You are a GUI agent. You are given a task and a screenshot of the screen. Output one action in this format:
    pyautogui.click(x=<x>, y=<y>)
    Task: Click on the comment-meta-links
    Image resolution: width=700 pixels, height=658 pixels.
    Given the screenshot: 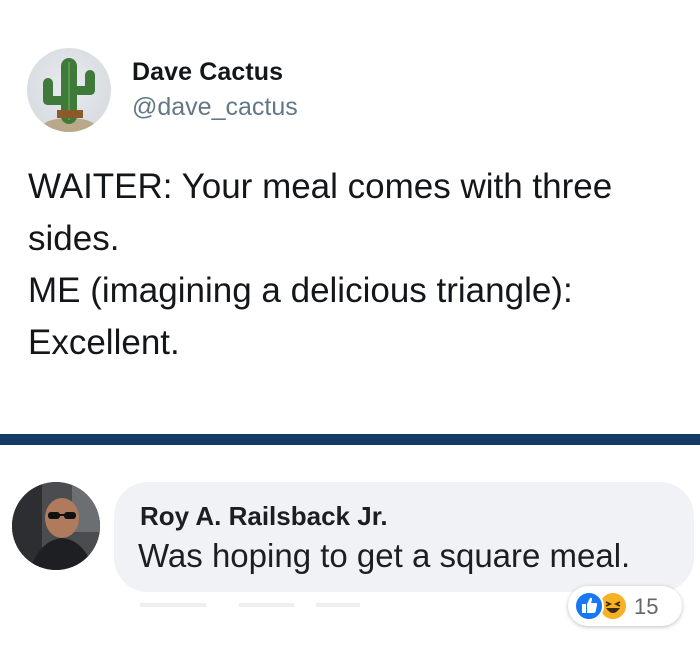 What is the action you would take?
    pyautogui.click(x=250, y=605)
    